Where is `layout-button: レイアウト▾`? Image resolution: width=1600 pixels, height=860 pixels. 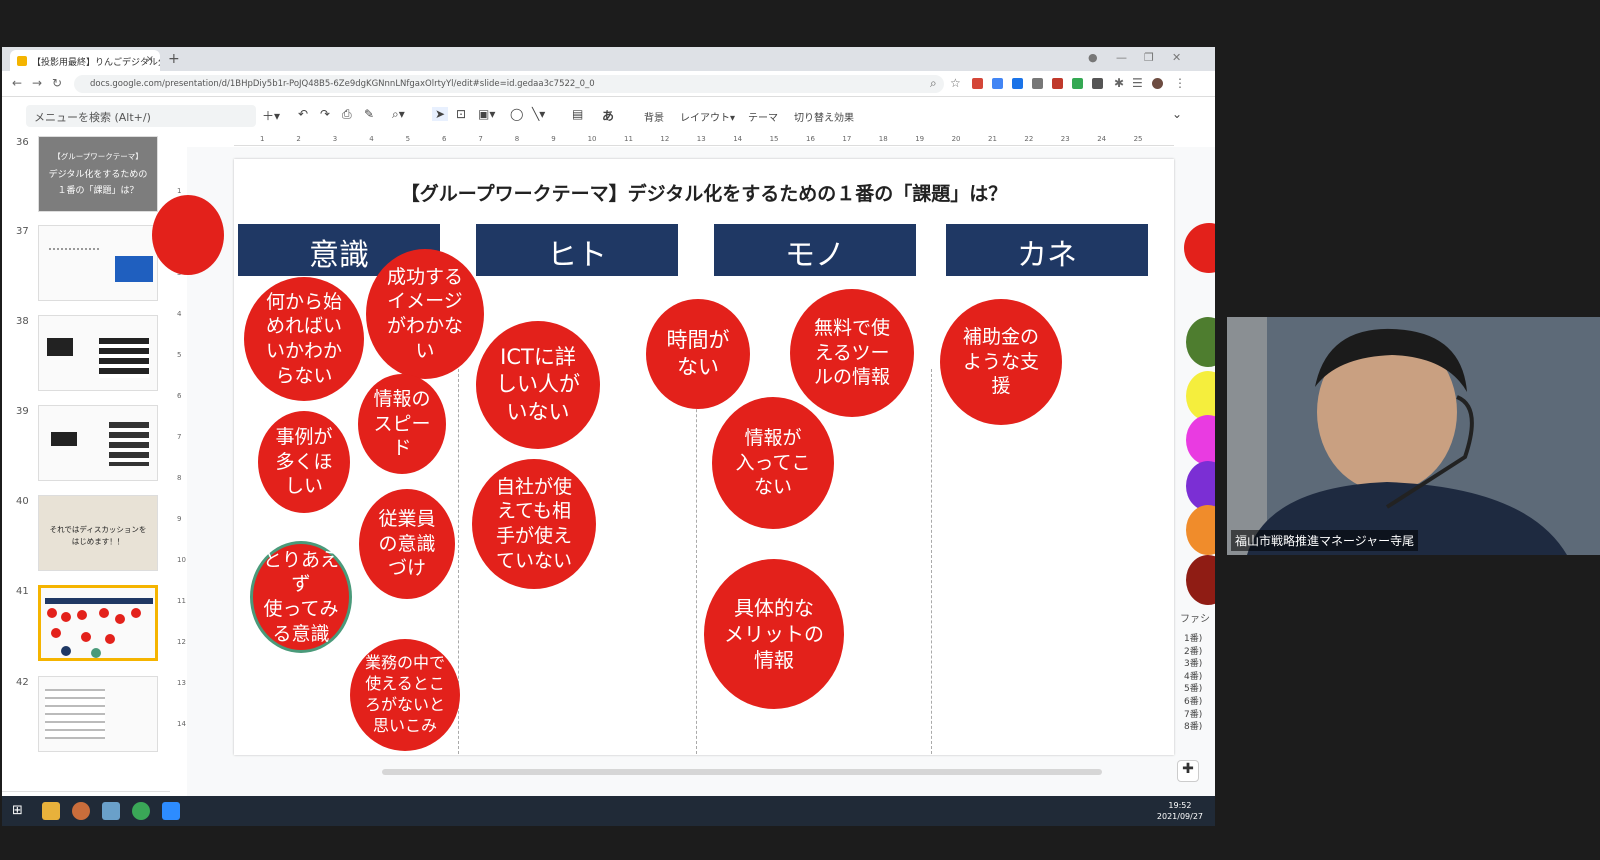
layout-button: レイアウト▾ is located at coordinates (707, 116).